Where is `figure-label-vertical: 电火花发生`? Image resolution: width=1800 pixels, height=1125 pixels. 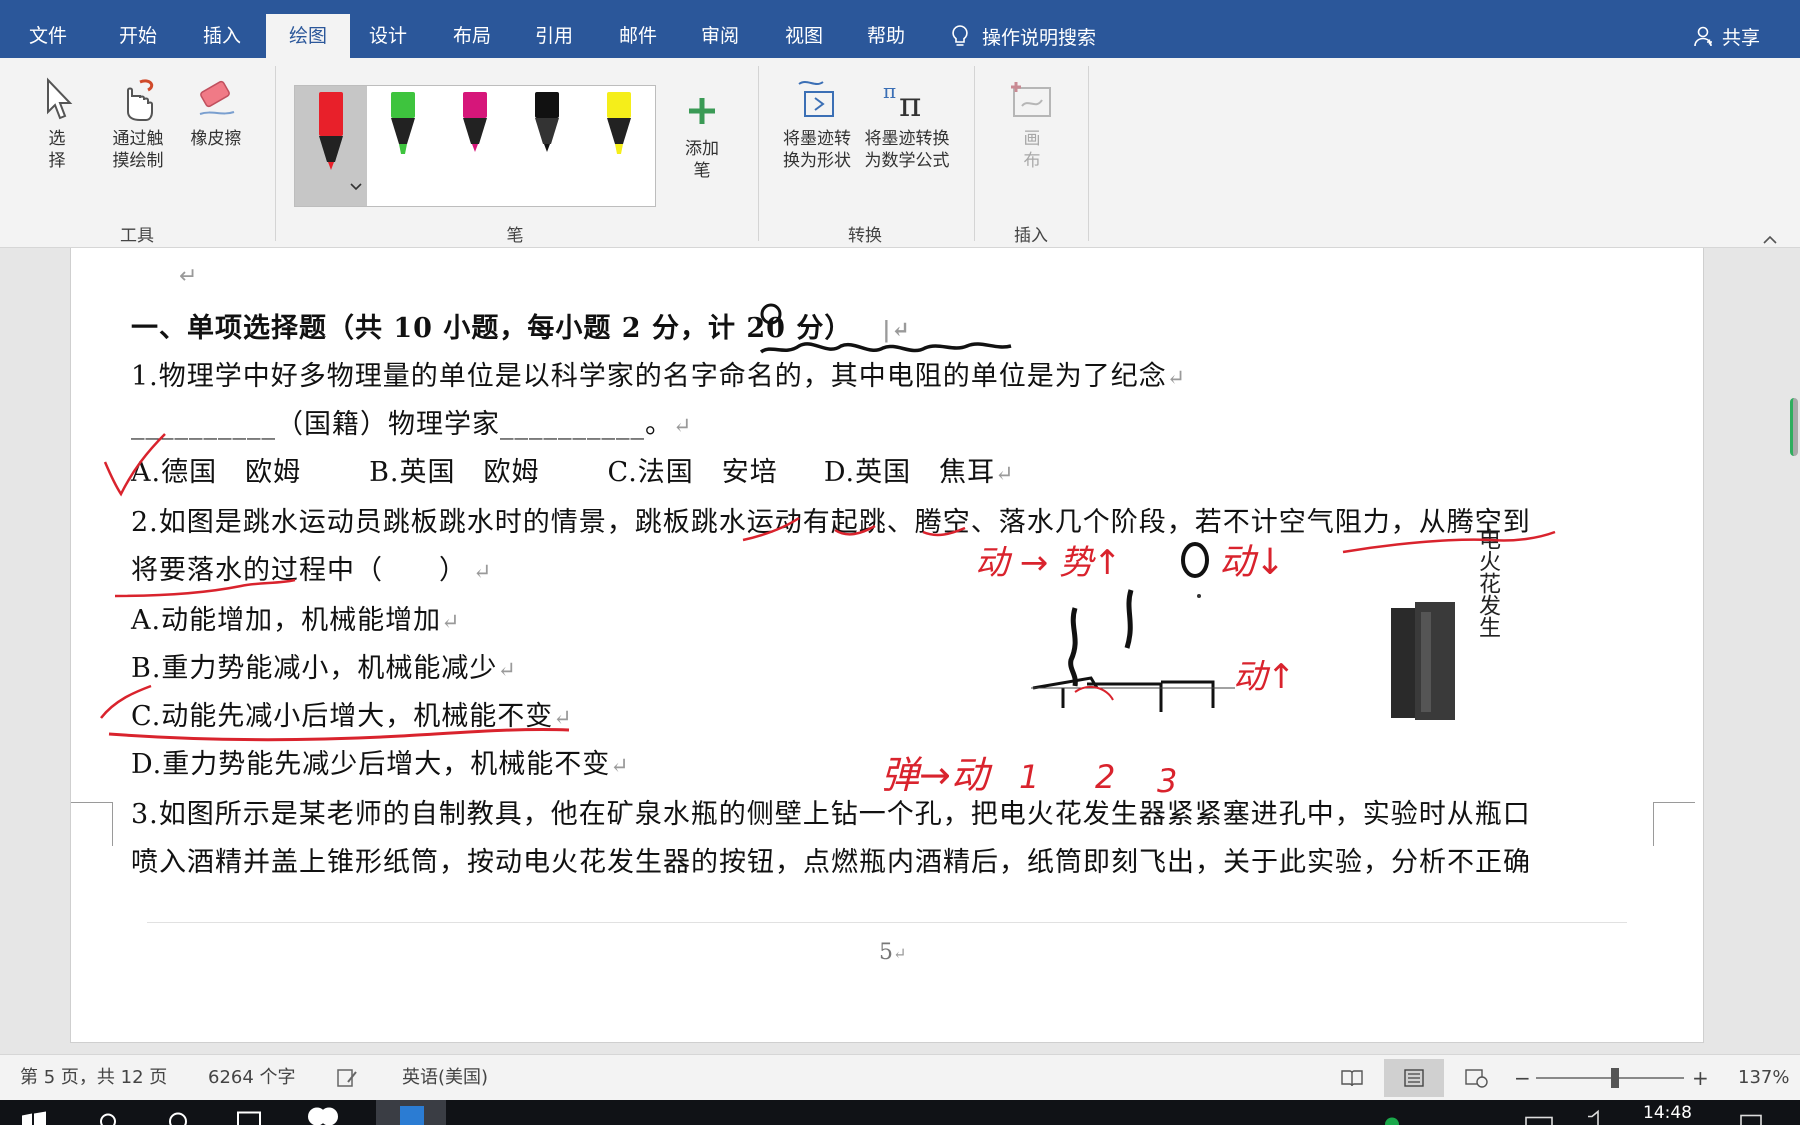 figure-label-vertical: 电火花发生 is located at coordinates (1487, 583).